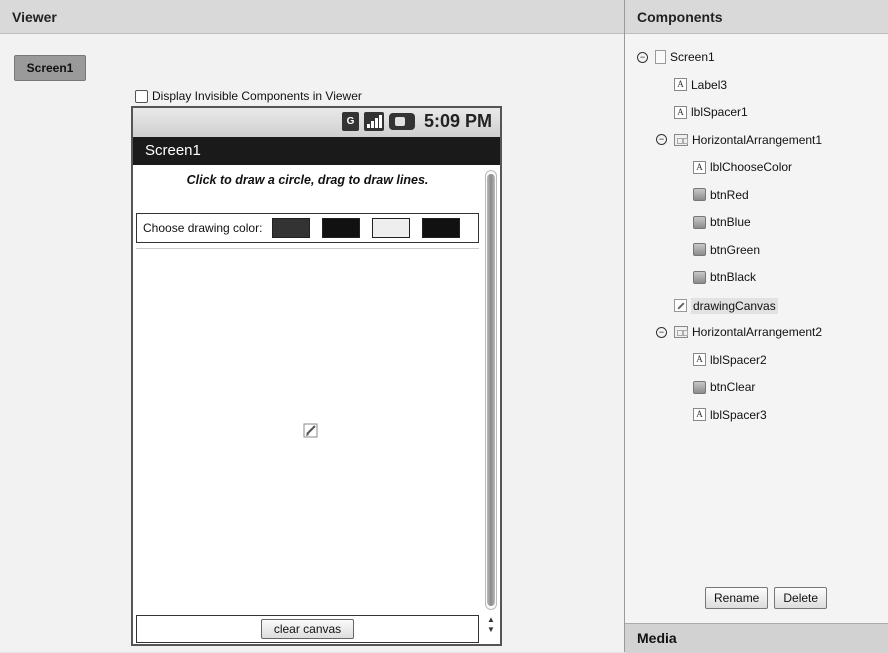  I want to click on lbl-choose-color: Choose drawing color:, so click(202, 228).